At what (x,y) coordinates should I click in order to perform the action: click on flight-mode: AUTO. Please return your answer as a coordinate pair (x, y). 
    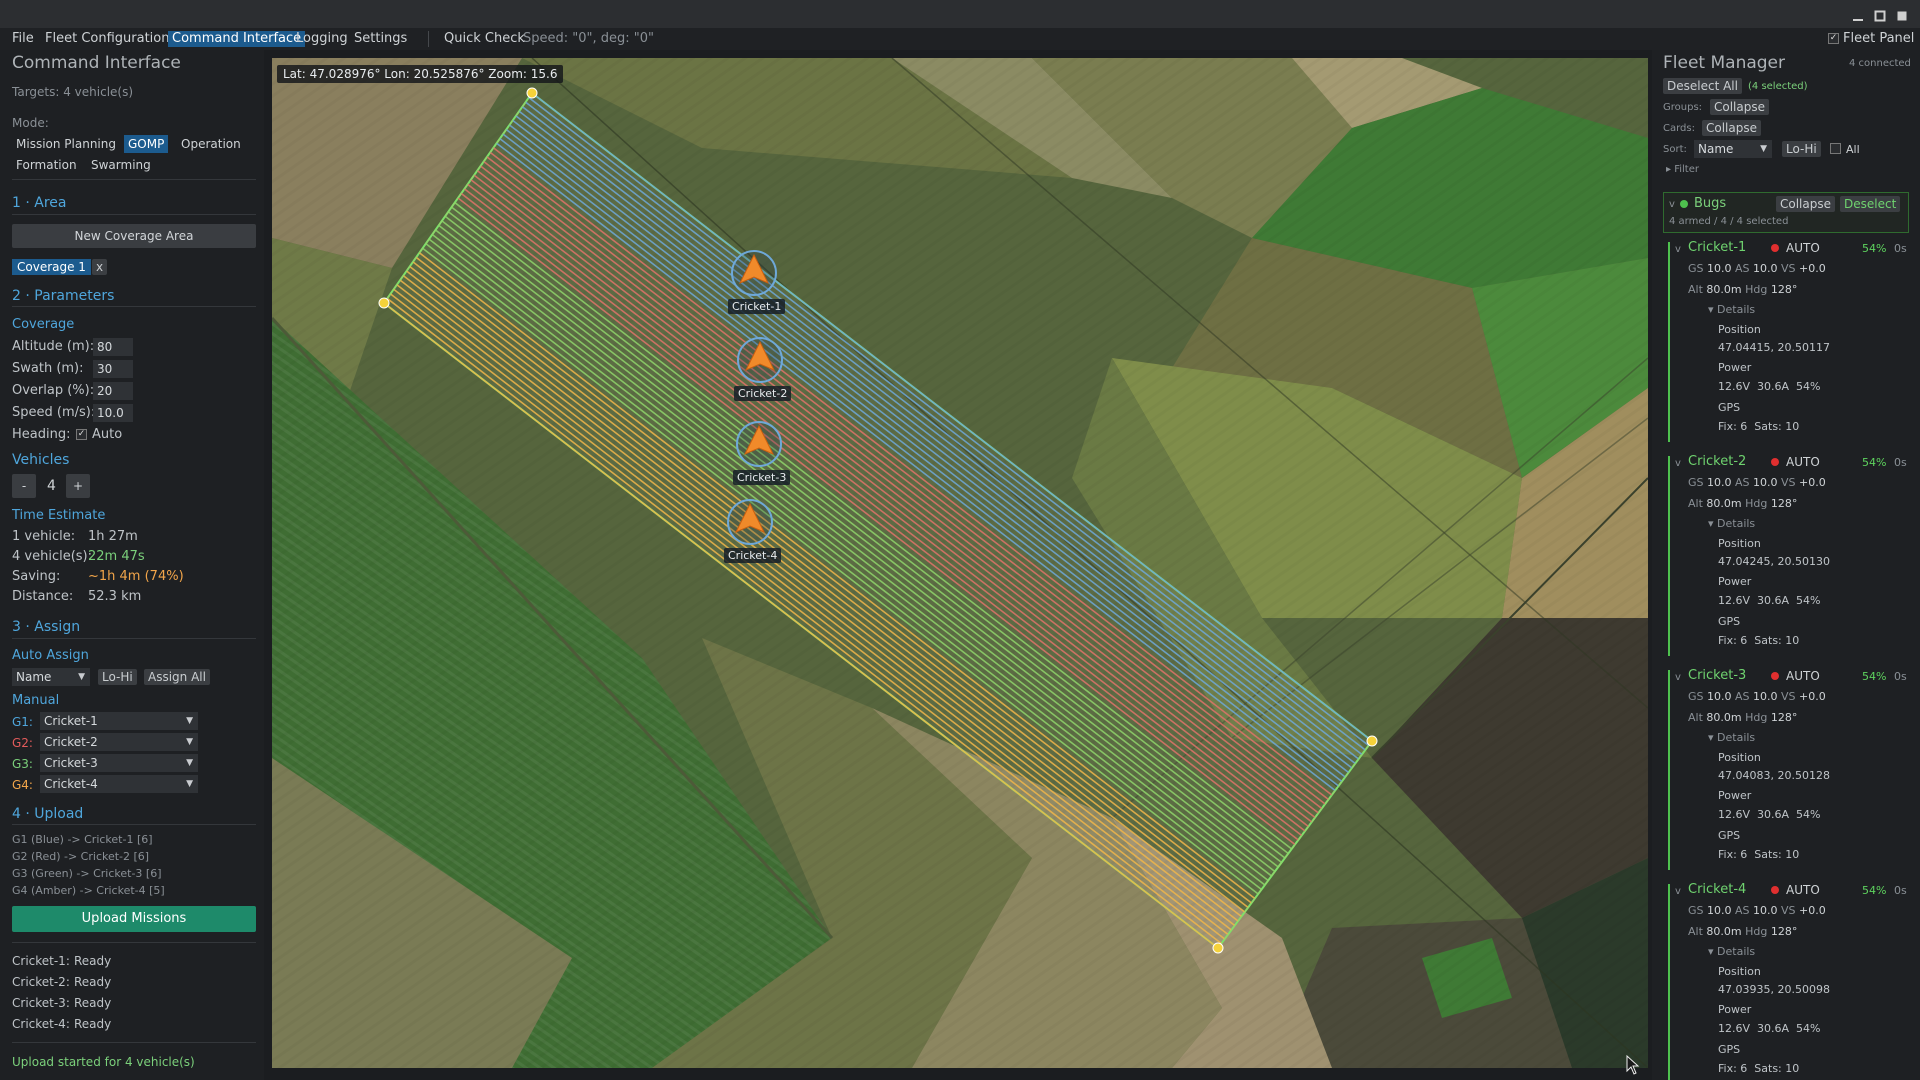
    Looking at the image, I should click on (1803, 890).